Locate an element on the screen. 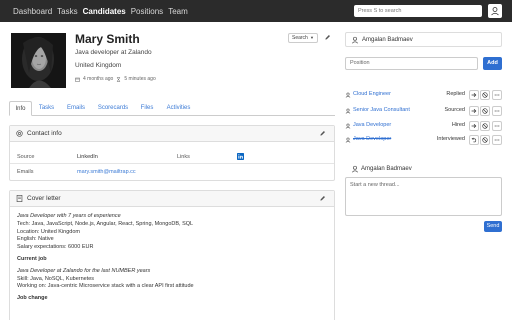  tab-tasks: Tasks is located at coordinates (46, 108).